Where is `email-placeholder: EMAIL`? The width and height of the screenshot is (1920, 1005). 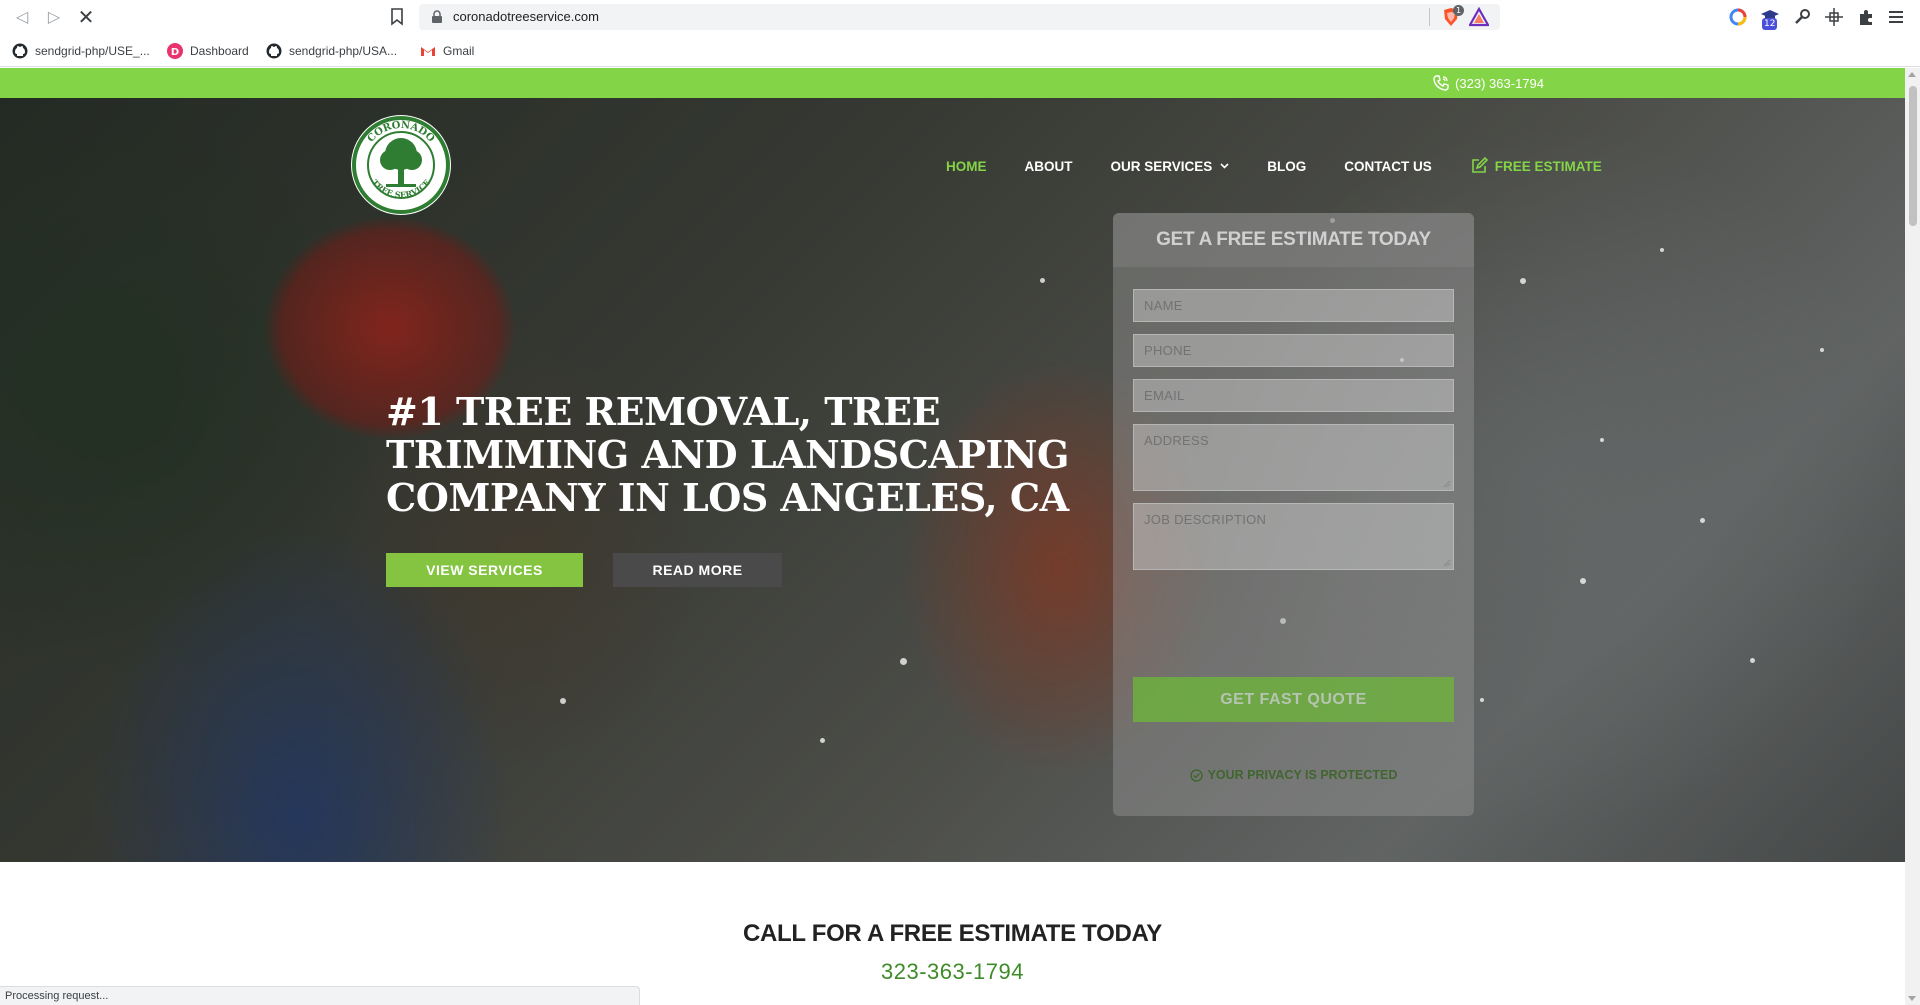
email-placeholder: EMAIL is located at coordinates (1164, 395).